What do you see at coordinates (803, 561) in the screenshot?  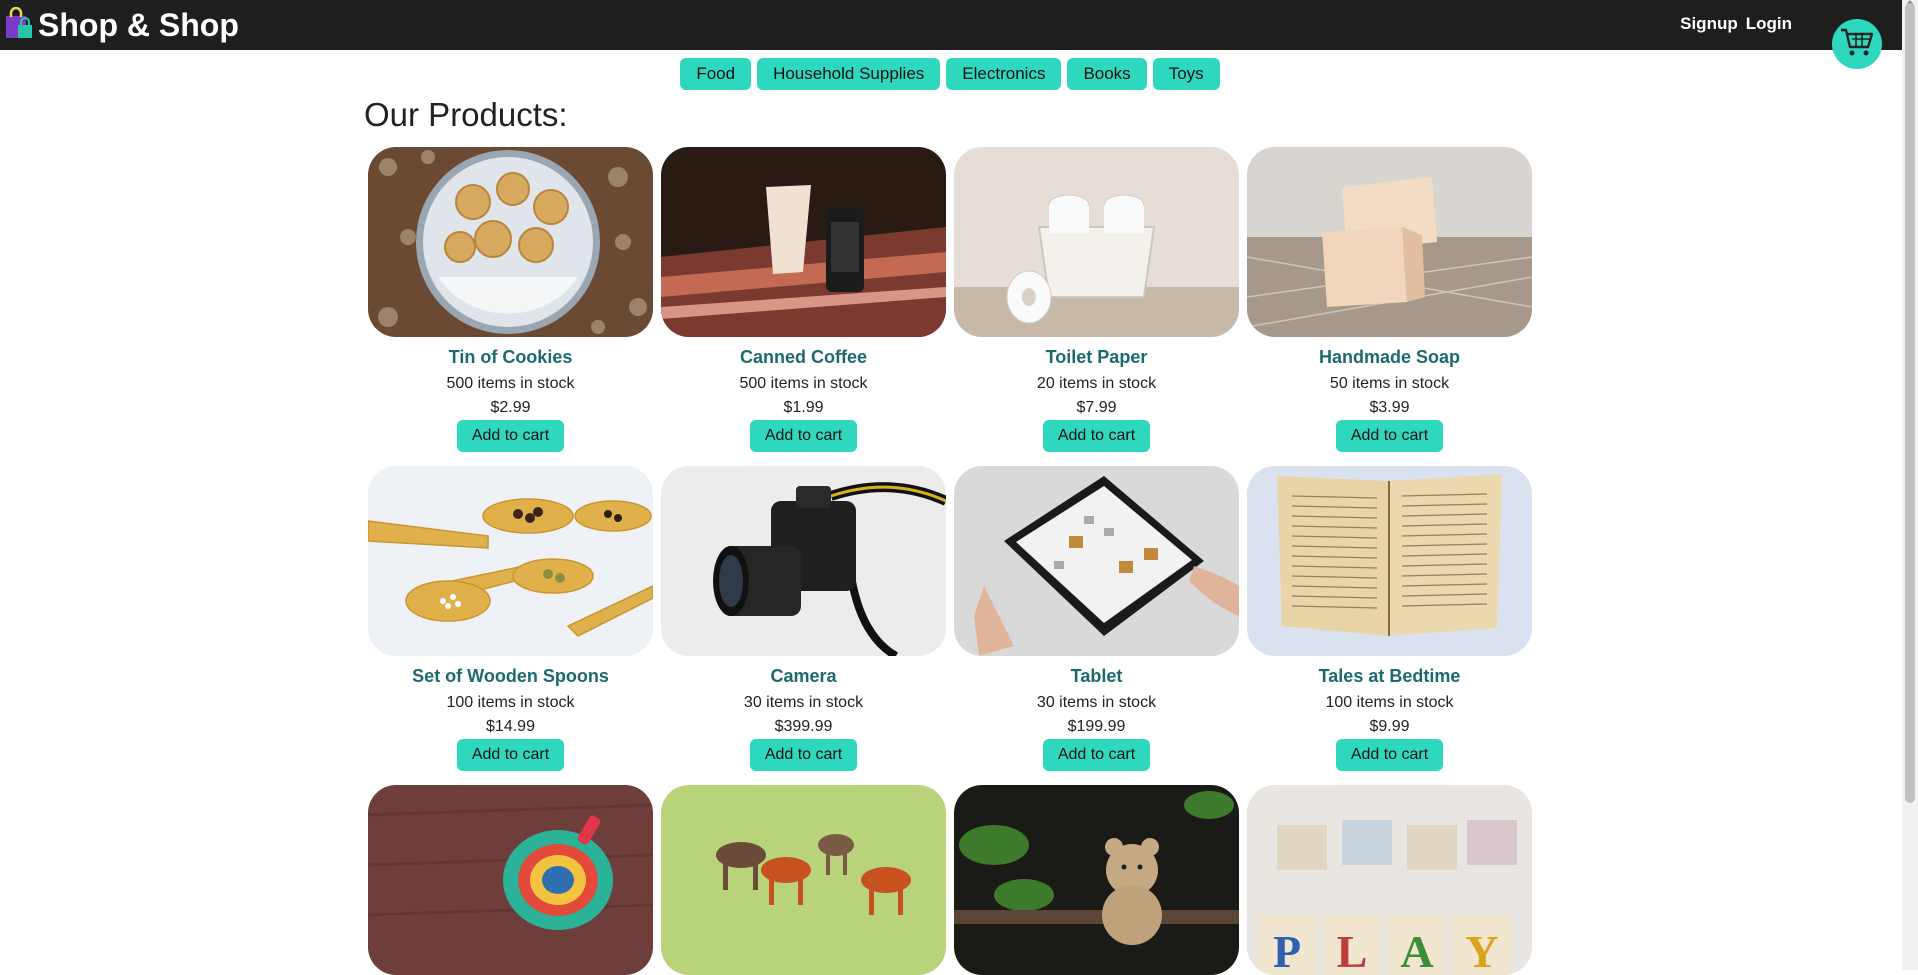 I see `product-image-camera` at bounding box center [803, 561].